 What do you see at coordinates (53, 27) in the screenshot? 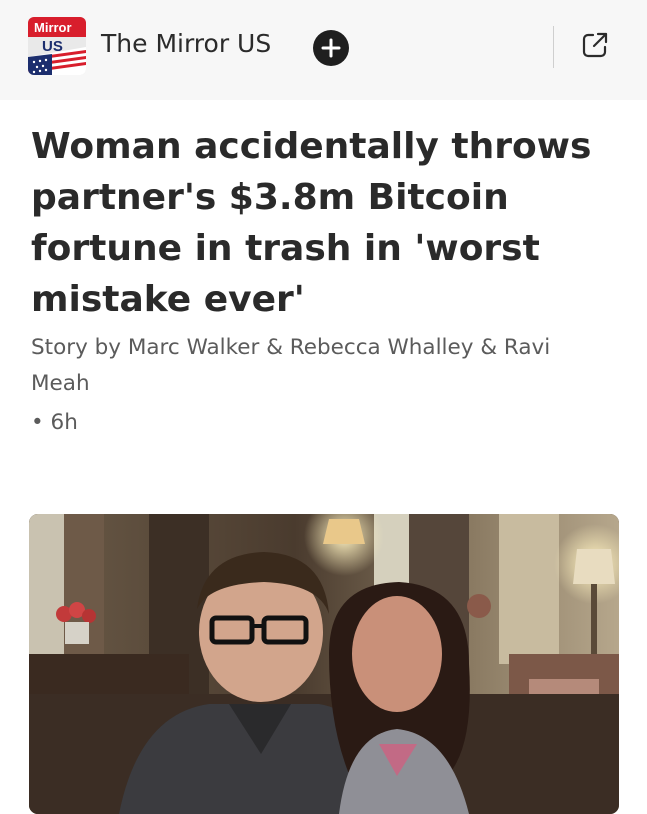
I see `logo-text-top: Mirror` at bounding box center [53, 27].